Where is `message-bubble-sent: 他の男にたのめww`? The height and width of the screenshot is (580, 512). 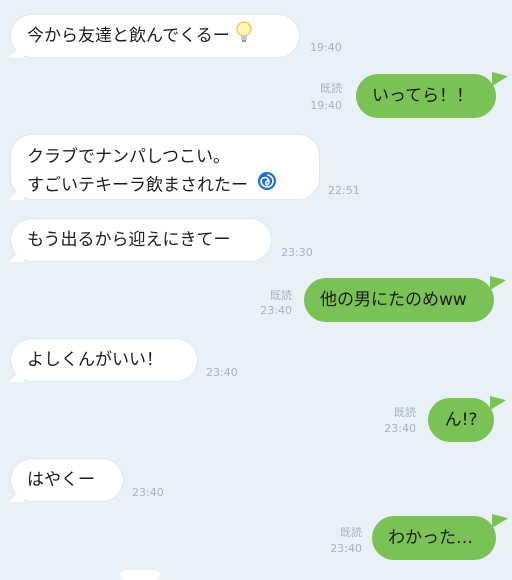
message-bubble-sent: 他の男にたのめww is located at coordinates (399, 300).